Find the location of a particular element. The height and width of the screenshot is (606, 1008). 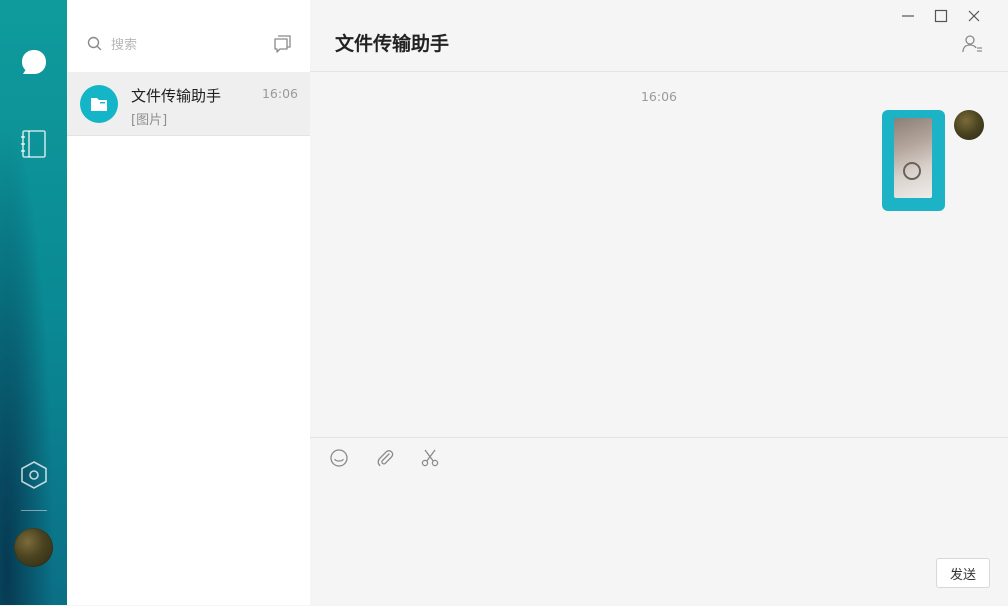

minimize-icon is located at coordinates (908, 16).